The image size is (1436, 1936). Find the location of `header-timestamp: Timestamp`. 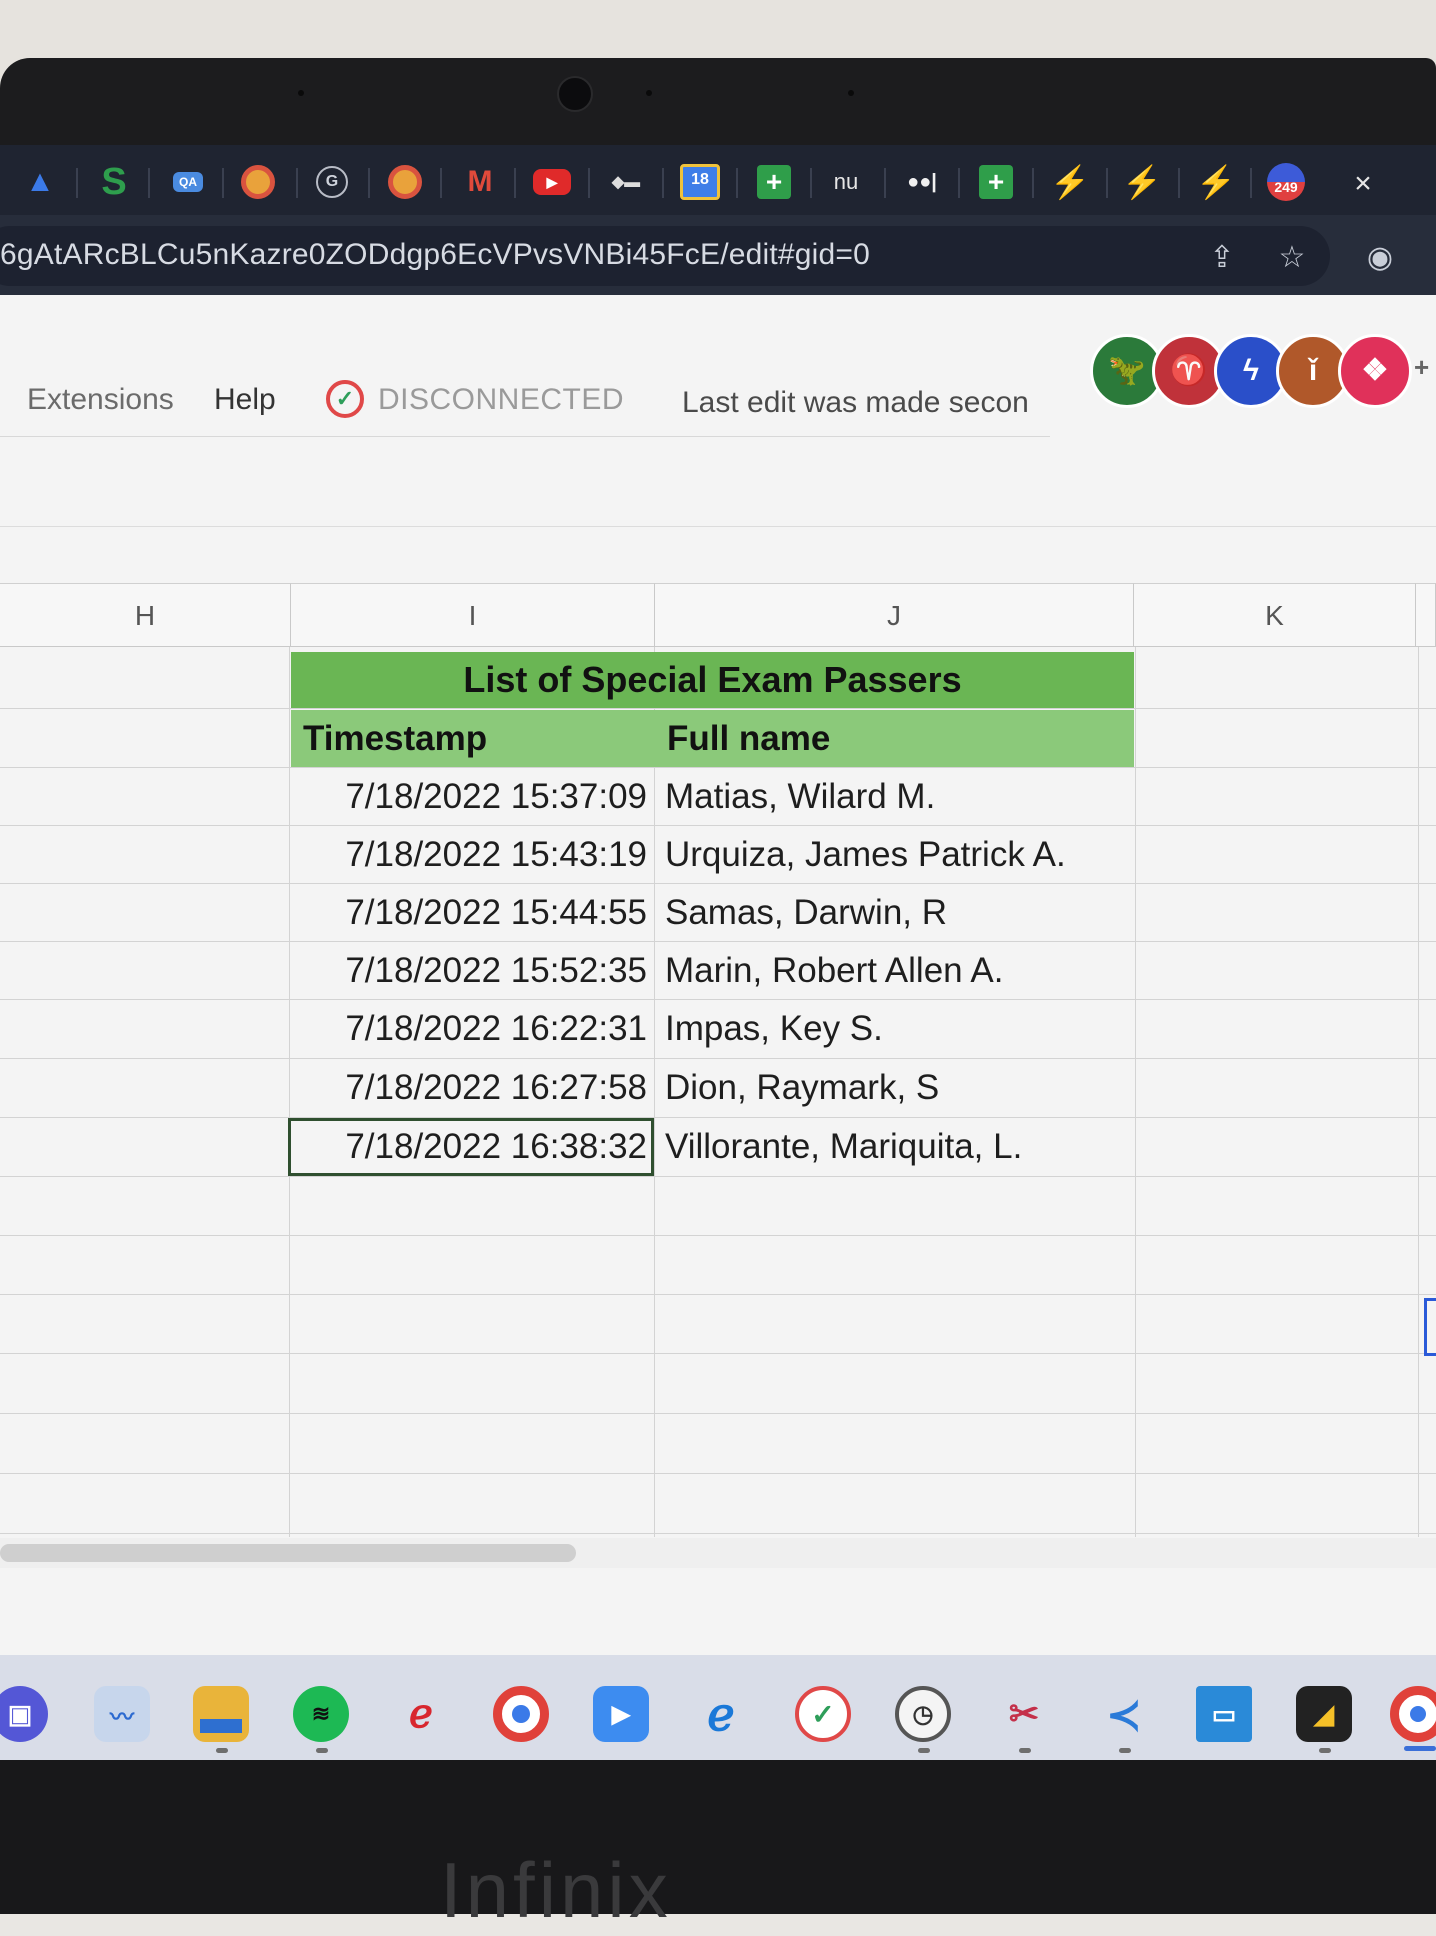

header-timestamp: Timestamp is located at coordinates (473, 738).